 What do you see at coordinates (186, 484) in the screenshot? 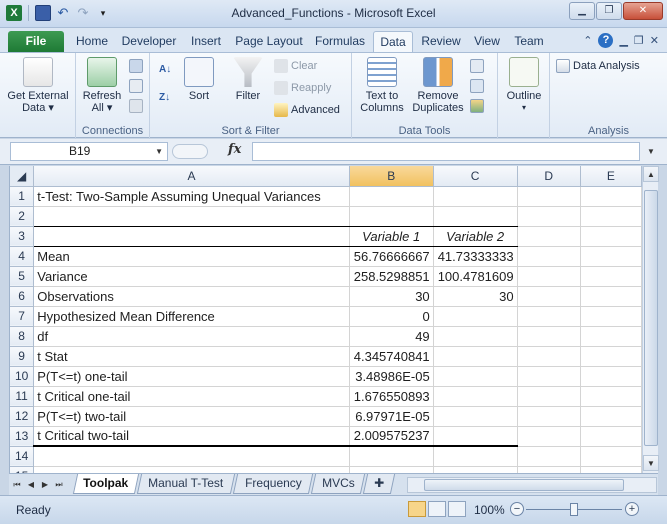
I see `sheet-tab-manual-t-test: Manual T-Test` at bounding box center [186, 484].